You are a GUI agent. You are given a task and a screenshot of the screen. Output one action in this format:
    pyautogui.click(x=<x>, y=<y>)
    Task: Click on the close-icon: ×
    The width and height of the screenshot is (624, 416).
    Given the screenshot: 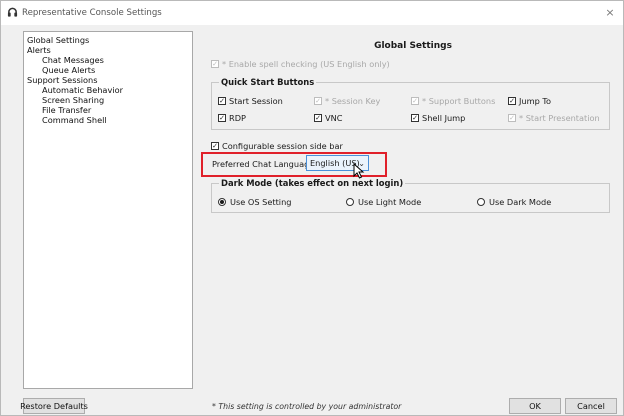 What is the action you would take?
    pyautogui.click(x=610, y=12)
    